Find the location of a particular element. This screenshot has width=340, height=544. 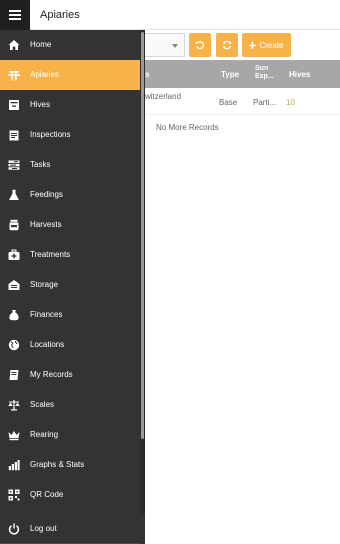

page-title: Apiaries is located at coordinates (60, 15).